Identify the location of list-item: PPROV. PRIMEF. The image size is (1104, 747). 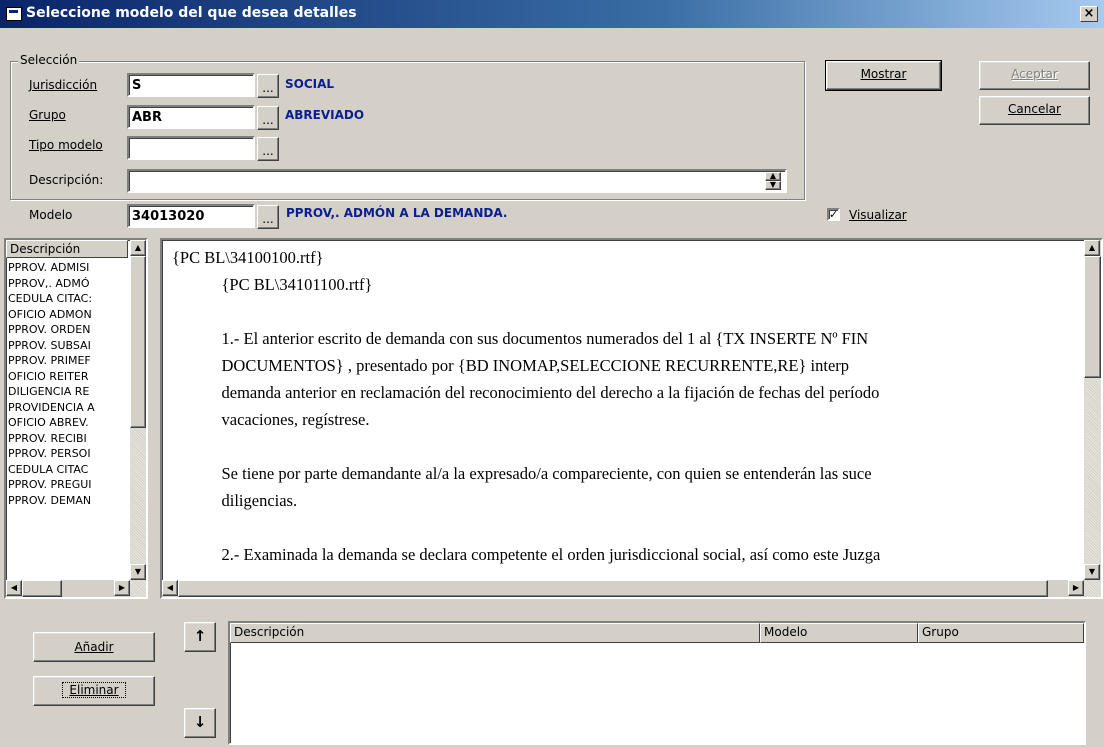
(68, 361).